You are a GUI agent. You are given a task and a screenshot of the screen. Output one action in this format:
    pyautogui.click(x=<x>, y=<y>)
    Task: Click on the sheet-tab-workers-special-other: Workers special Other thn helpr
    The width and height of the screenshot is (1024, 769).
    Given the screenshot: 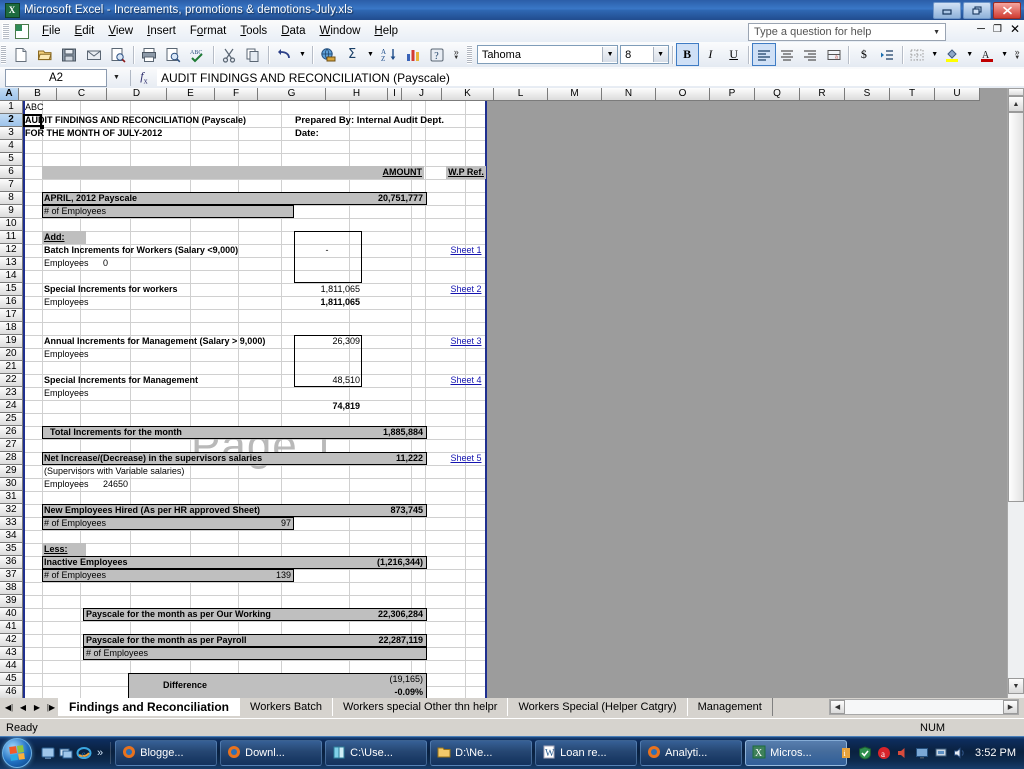 What is the action you would take?
    pyautogui.click(x=420, y=707)
    